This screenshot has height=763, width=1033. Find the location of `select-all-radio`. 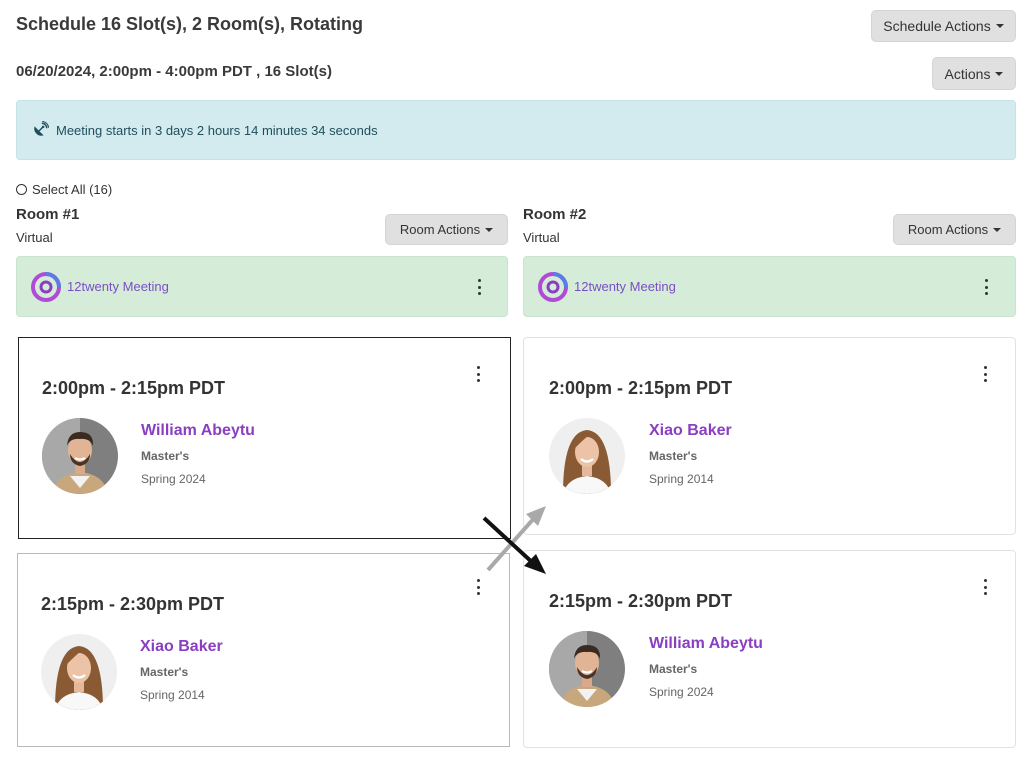

select-all-radio is located at coordinates (21, 189).